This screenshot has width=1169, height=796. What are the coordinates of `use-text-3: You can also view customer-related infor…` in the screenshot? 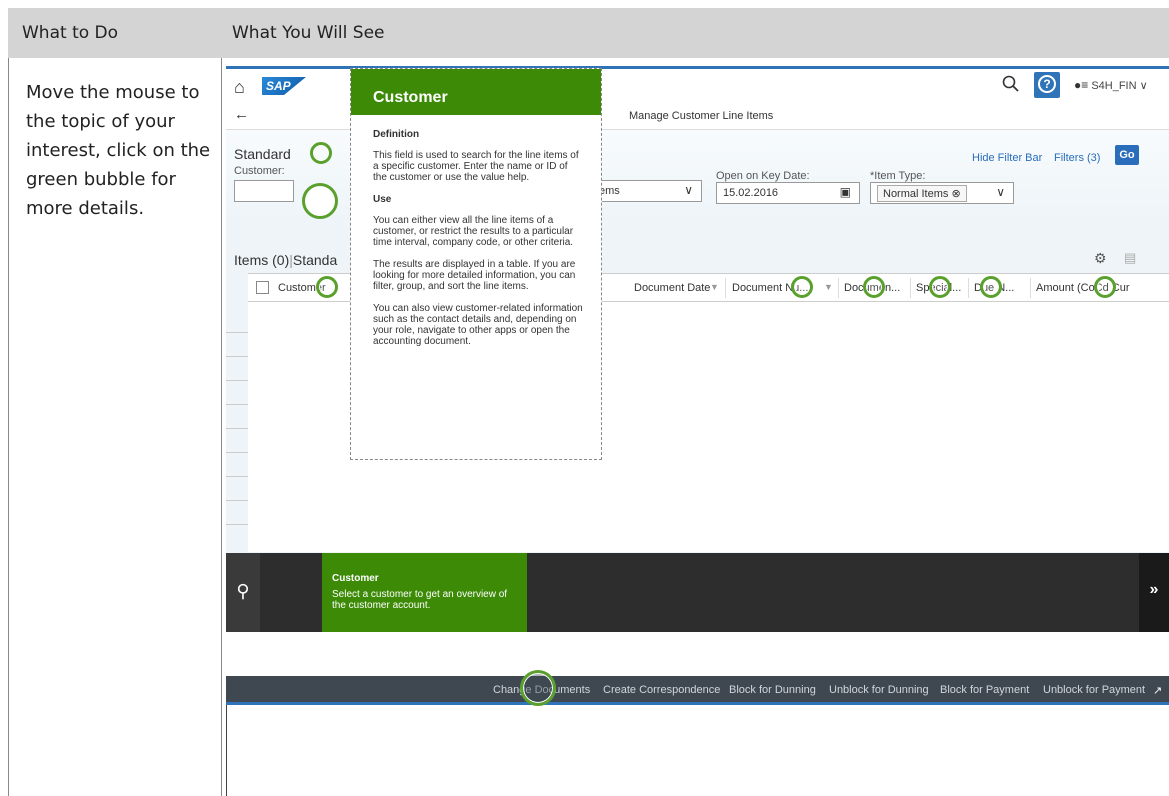 It's located at (478, 325).